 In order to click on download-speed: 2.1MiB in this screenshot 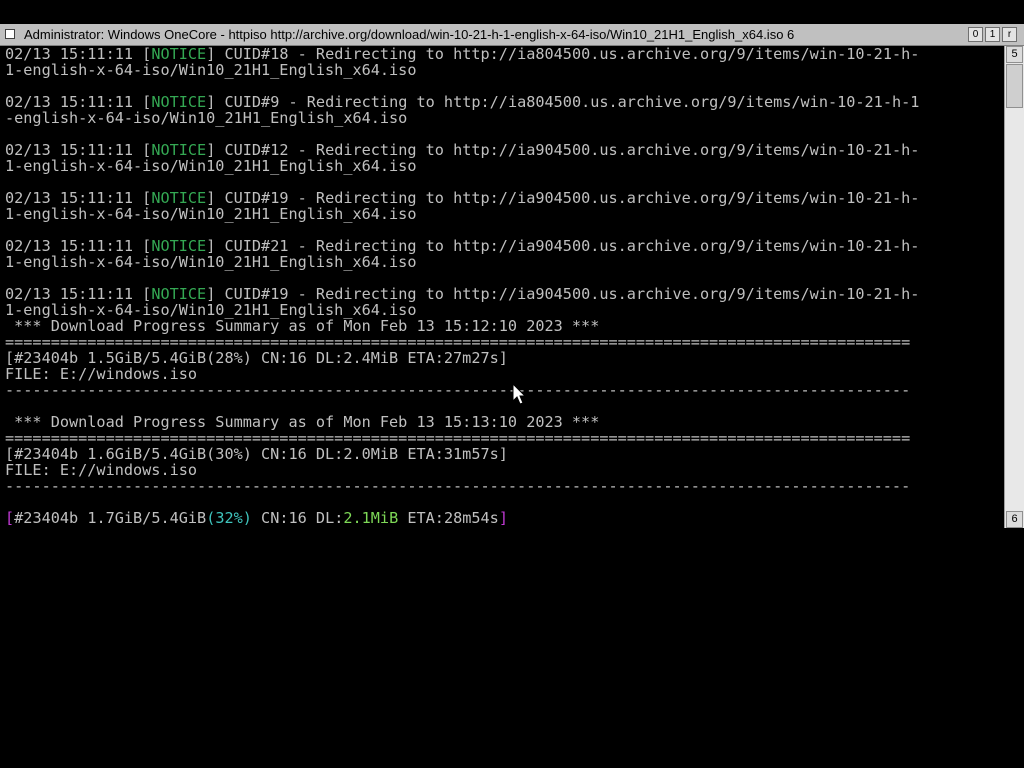, I will do `click(371, 518)`.